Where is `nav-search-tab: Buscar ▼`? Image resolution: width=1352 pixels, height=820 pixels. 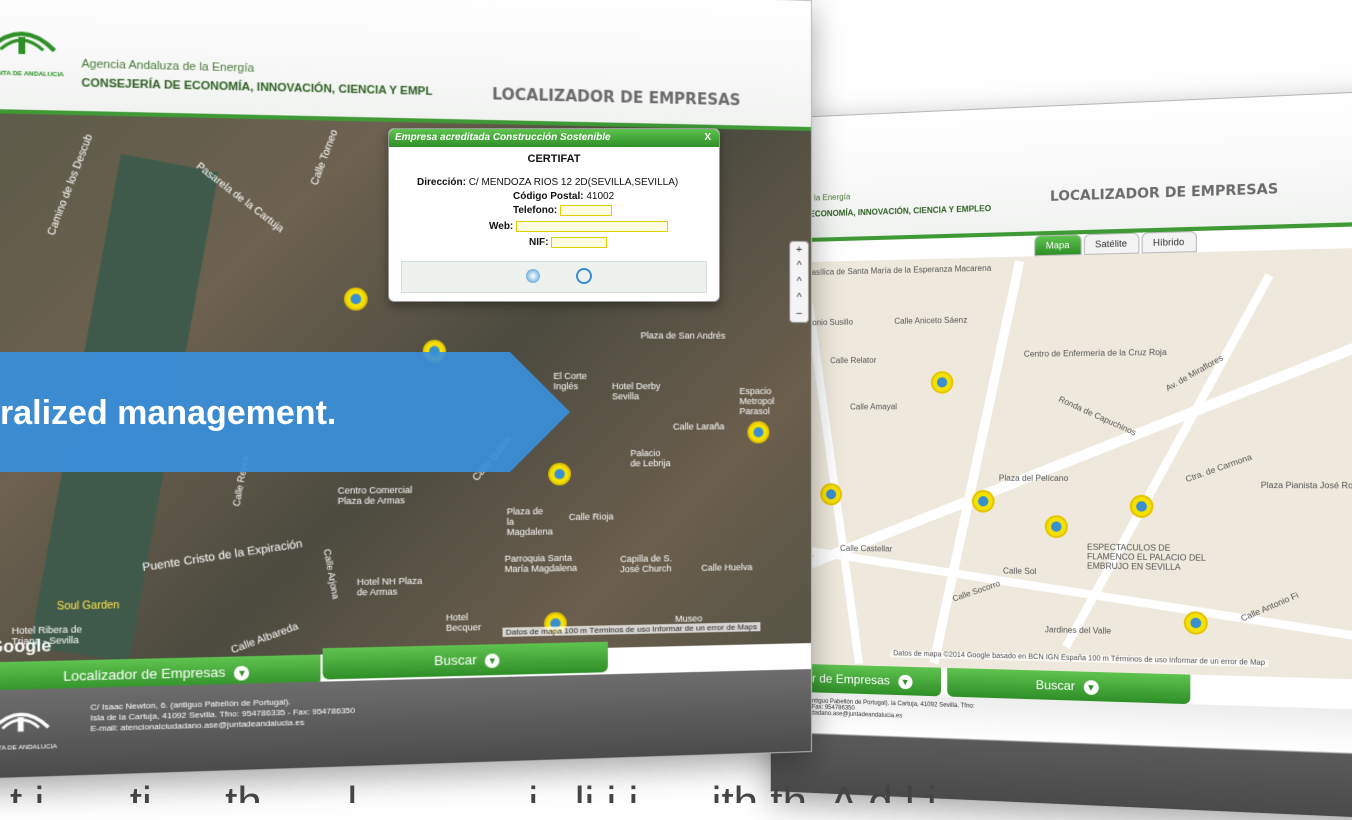 nav-search-tab: Buscar ▼ is located at coordinates (465, 660).